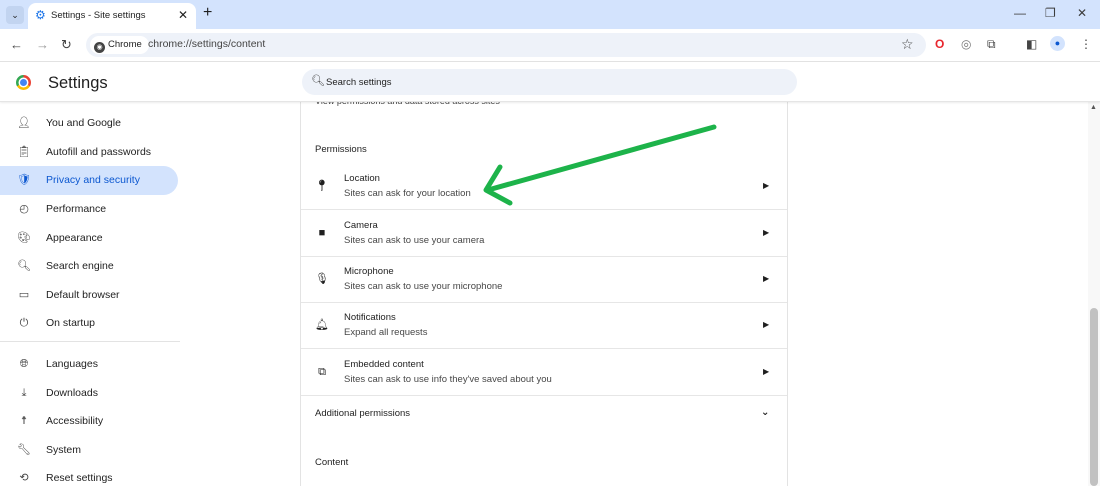 The width and height of the screenshot is (1100, 486). Describe the element at coordinates (24, 209) in the screenshot. I see `speedometer-icon: ◴` at that location.